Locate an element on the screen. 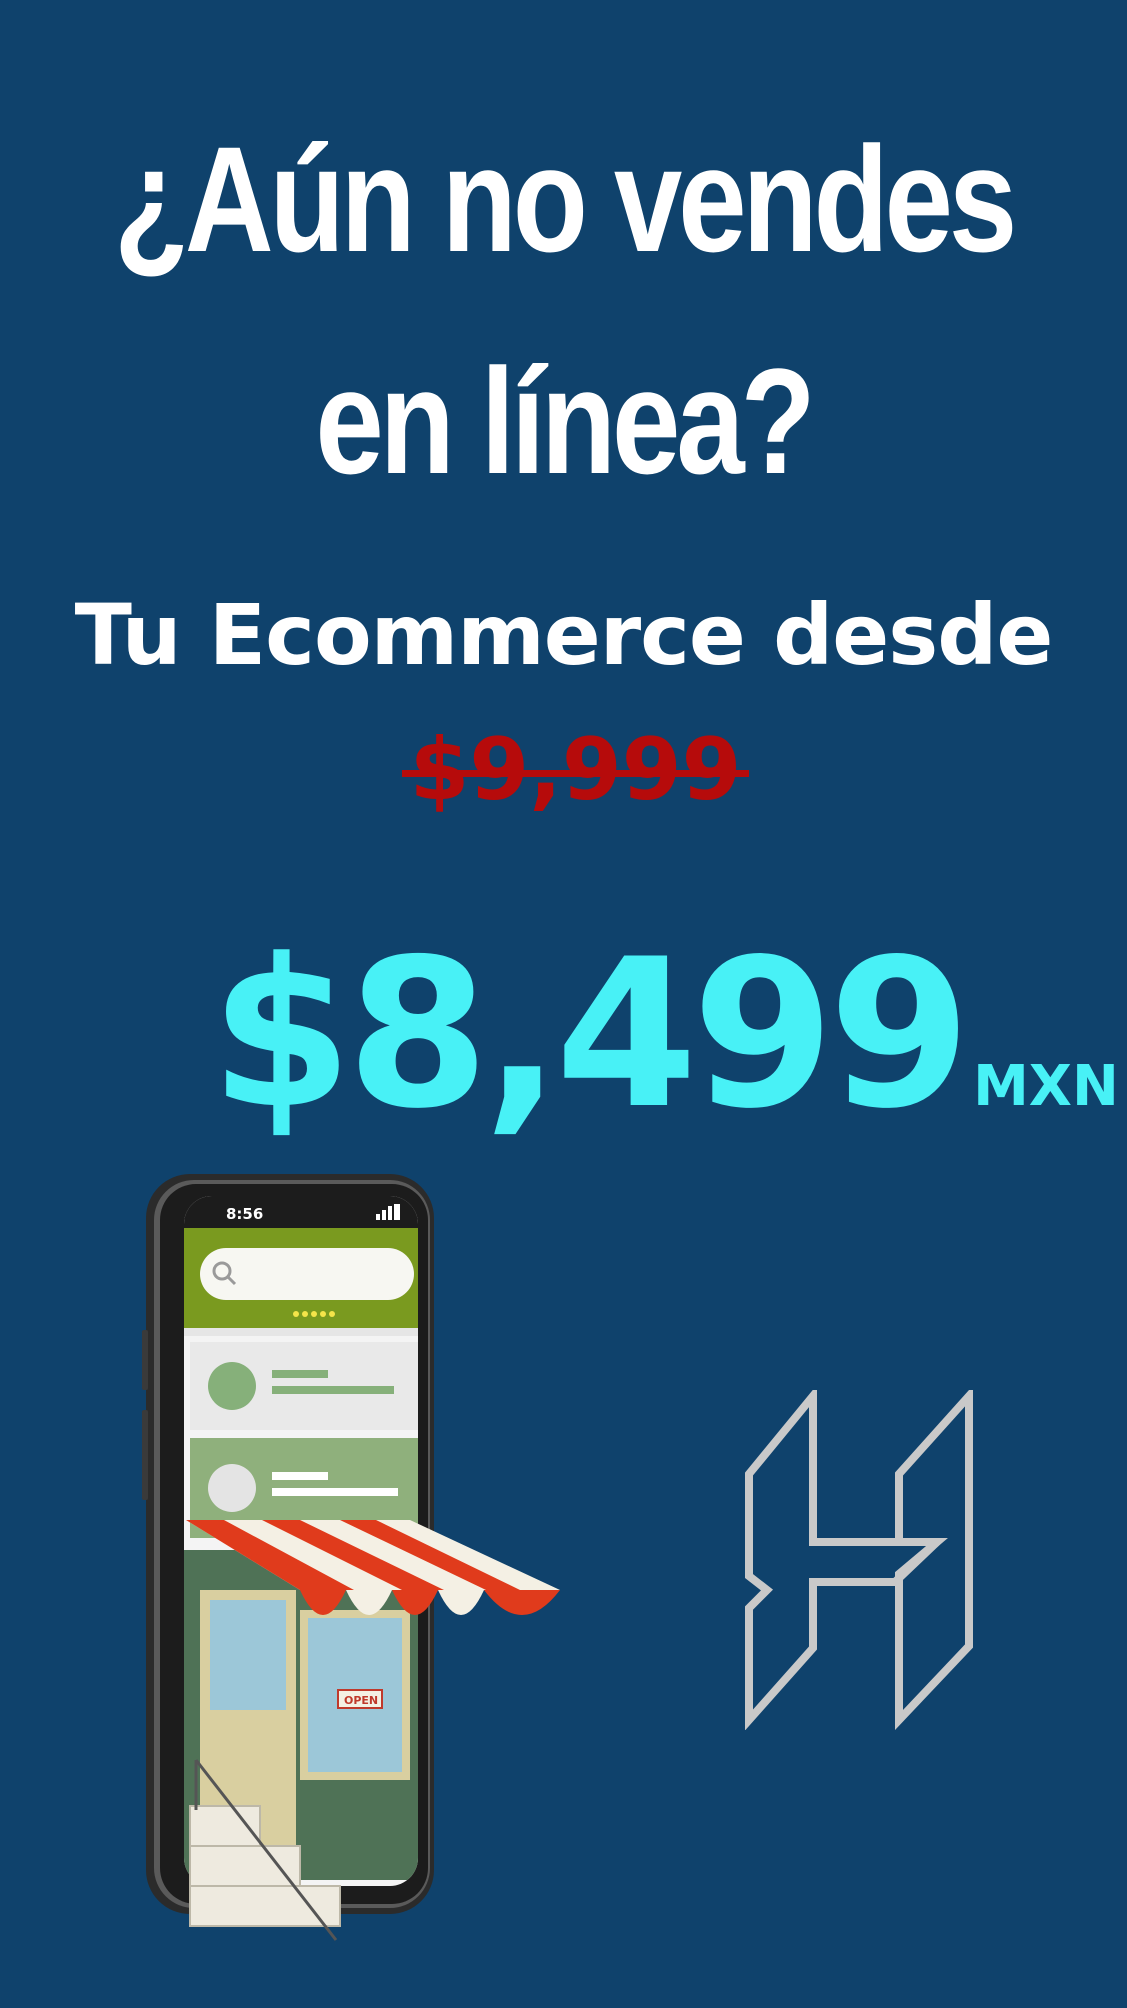  status-time: 8:56 is located at coordinates (244, 1214).